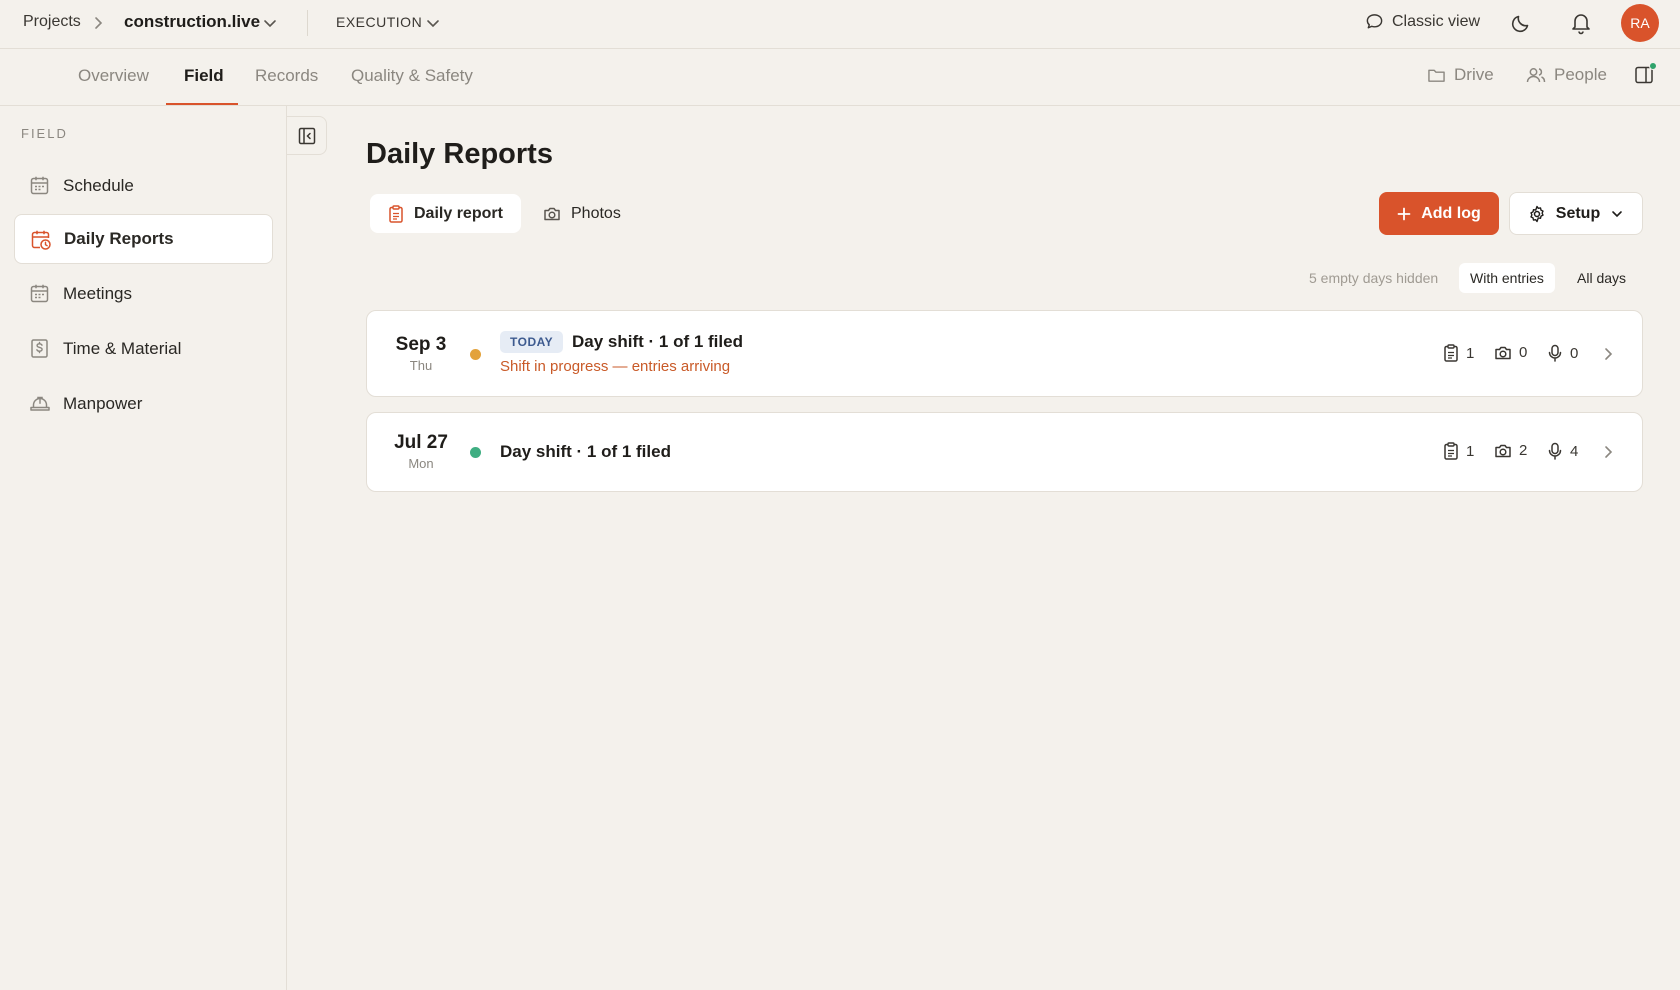 This screenshot has width=1680, height=990. Describe the element at coordinates (40, 403) in the screenshot. I see `hard-hat-icon` at that location.